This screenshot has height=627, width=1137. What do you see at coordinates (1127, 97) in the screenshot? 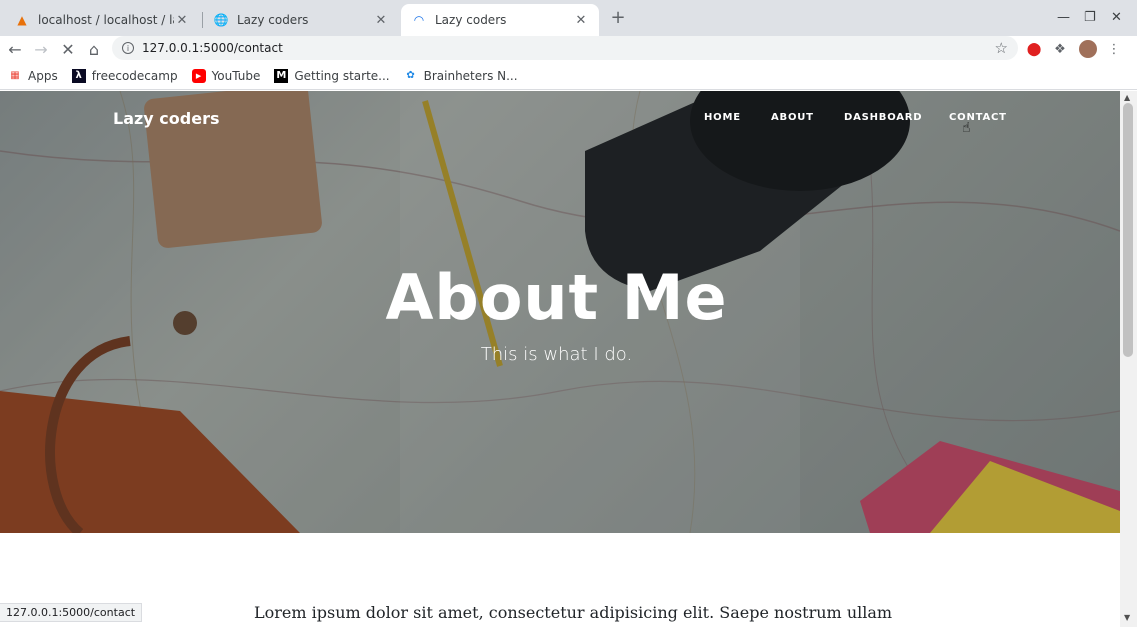
I see `scroll-up-icon: ▲` at bounding box center [1127, 97].